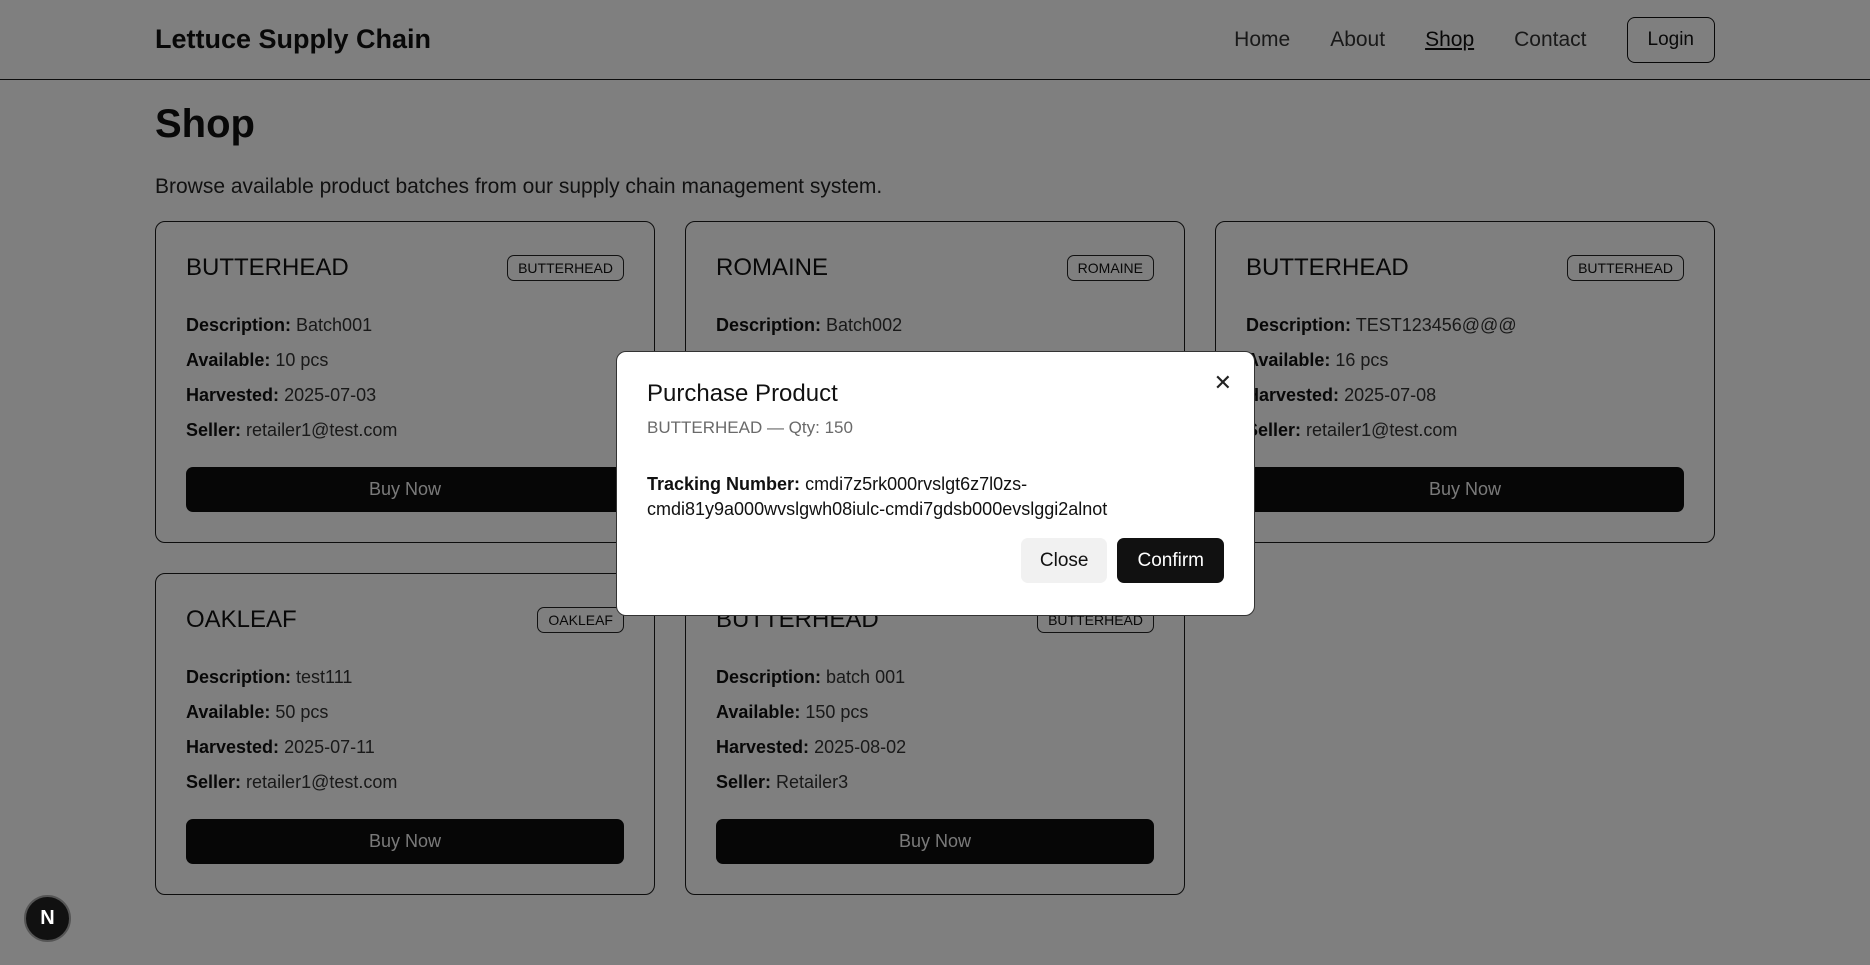 The height and width of the screenshot is (965, 1870). I want to click on dev-tools-badge: N, so click(47, 918).